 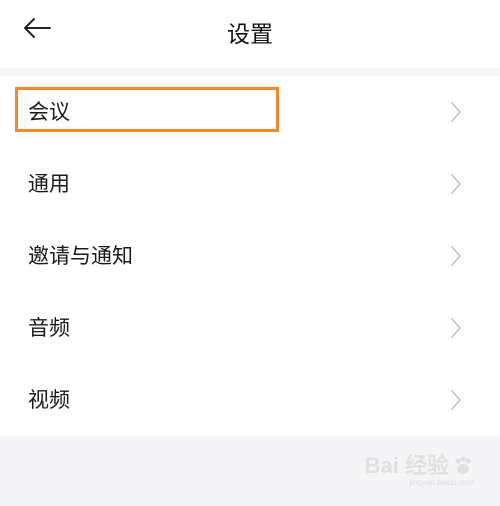 What do you see at coordinates (49, 400) in the screenshot?
I see `settings-item-label: 视频` at bounding box center [49, 400].